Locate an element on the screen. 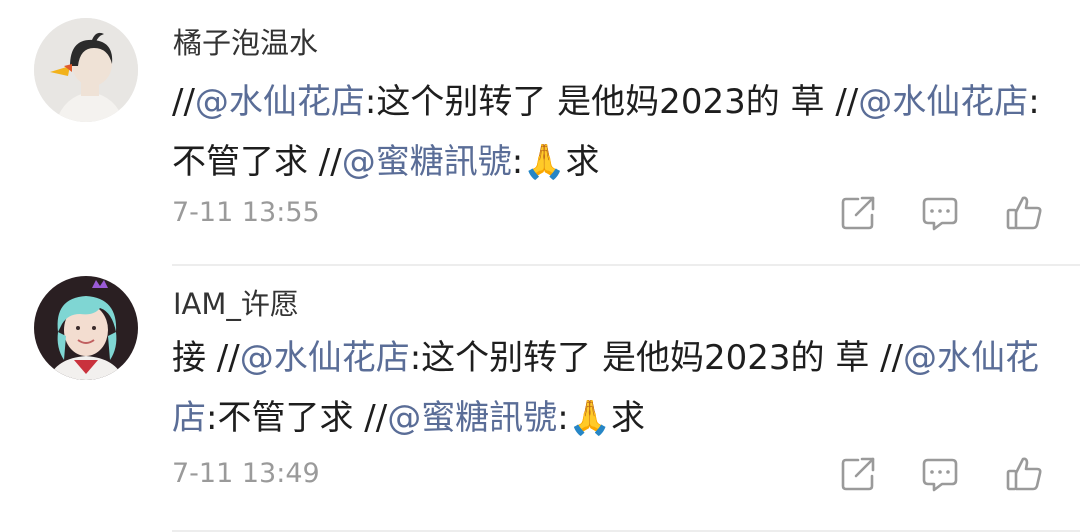 The height and width of the screenshot is (532, 1080). comment-text-segment: 接 // is located at coordinates (206, 358).